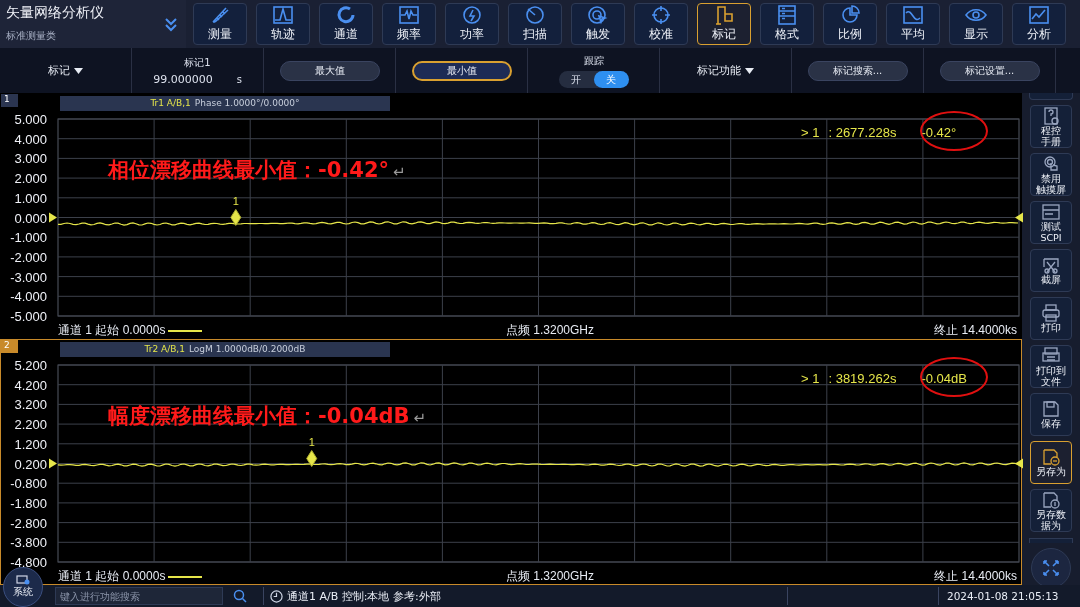 The height and width of the screenshot is (607, 1080). I want to click on target-cursor-icon, so click(598, 15).